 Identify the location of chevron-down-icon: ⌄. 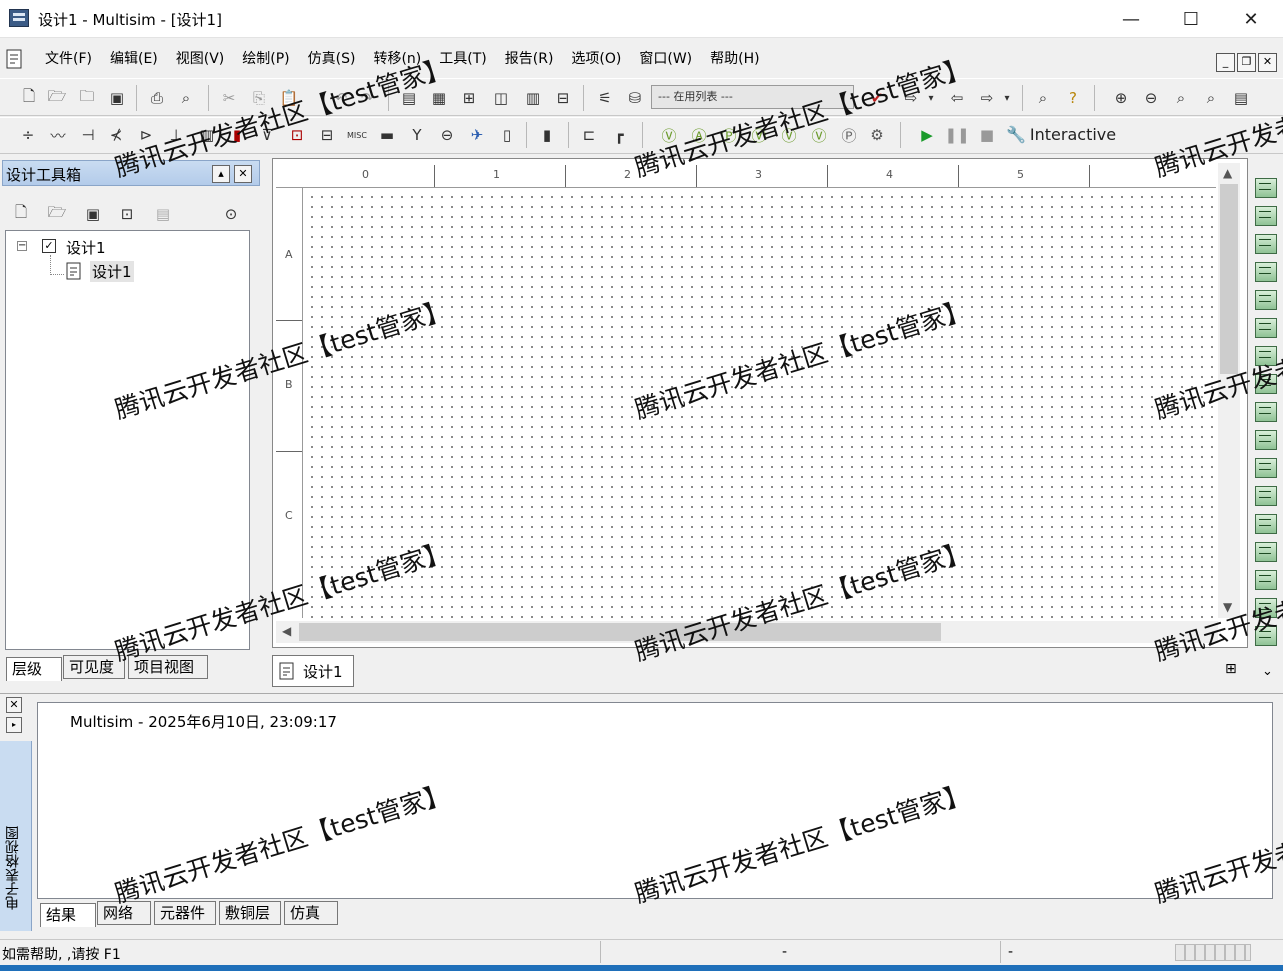
(1267, 671).